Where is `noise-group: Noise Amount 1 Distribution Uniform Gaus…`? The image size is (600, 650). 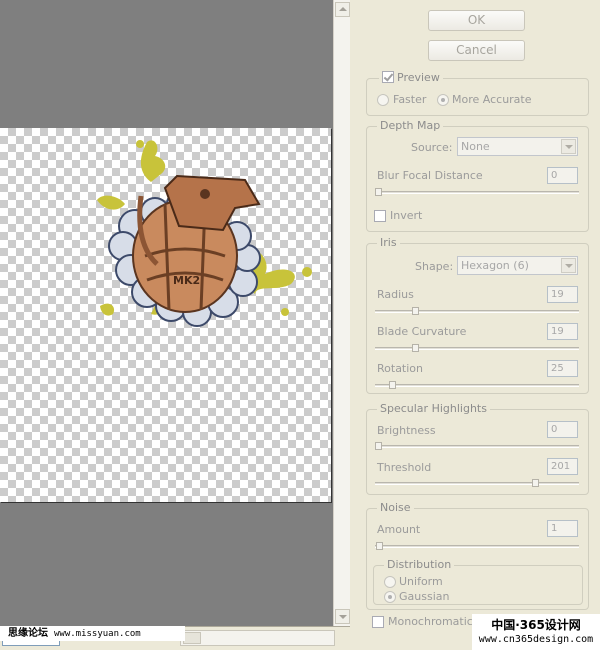
noise-group: Noise Amount 1 Distribution Uniform Gaus… is located at coordinates (477, 555).